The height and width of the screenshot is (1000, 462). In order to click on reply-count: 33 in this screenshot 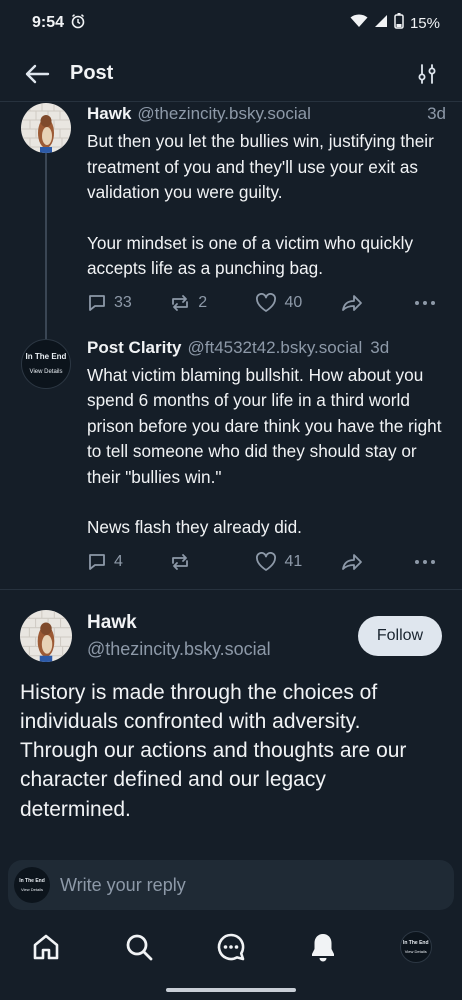, I will do `click(123, 302)`.